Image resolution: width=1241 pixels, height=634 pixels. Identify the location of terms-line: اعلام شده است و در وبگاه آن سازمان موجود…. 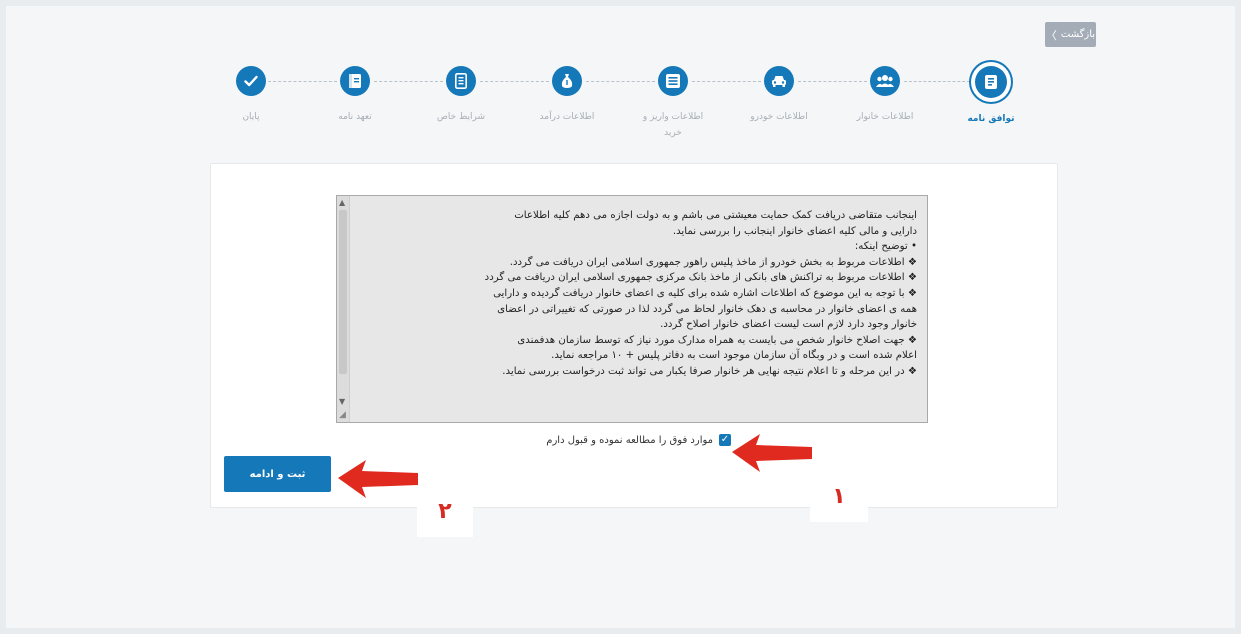
(734, 356).